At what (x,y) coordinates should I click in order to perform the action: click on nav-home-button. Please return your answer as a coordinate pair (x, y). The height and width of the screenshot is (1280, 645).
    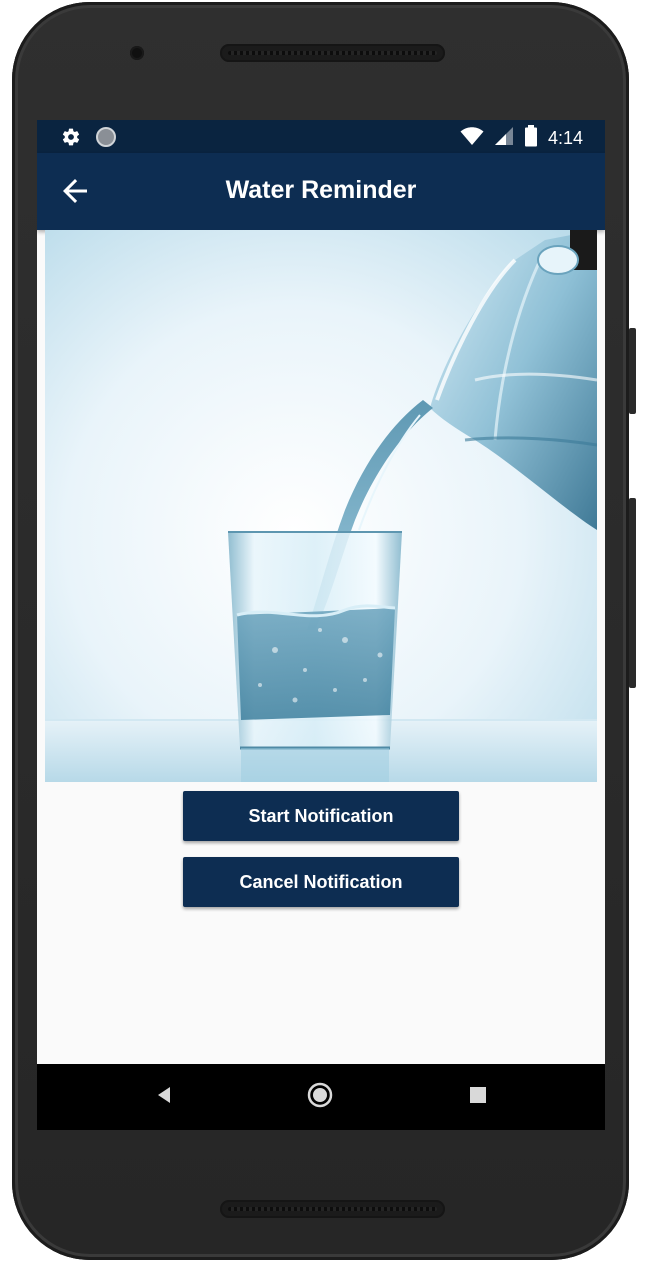
    Looking at the image, I should click on (320, 1097).